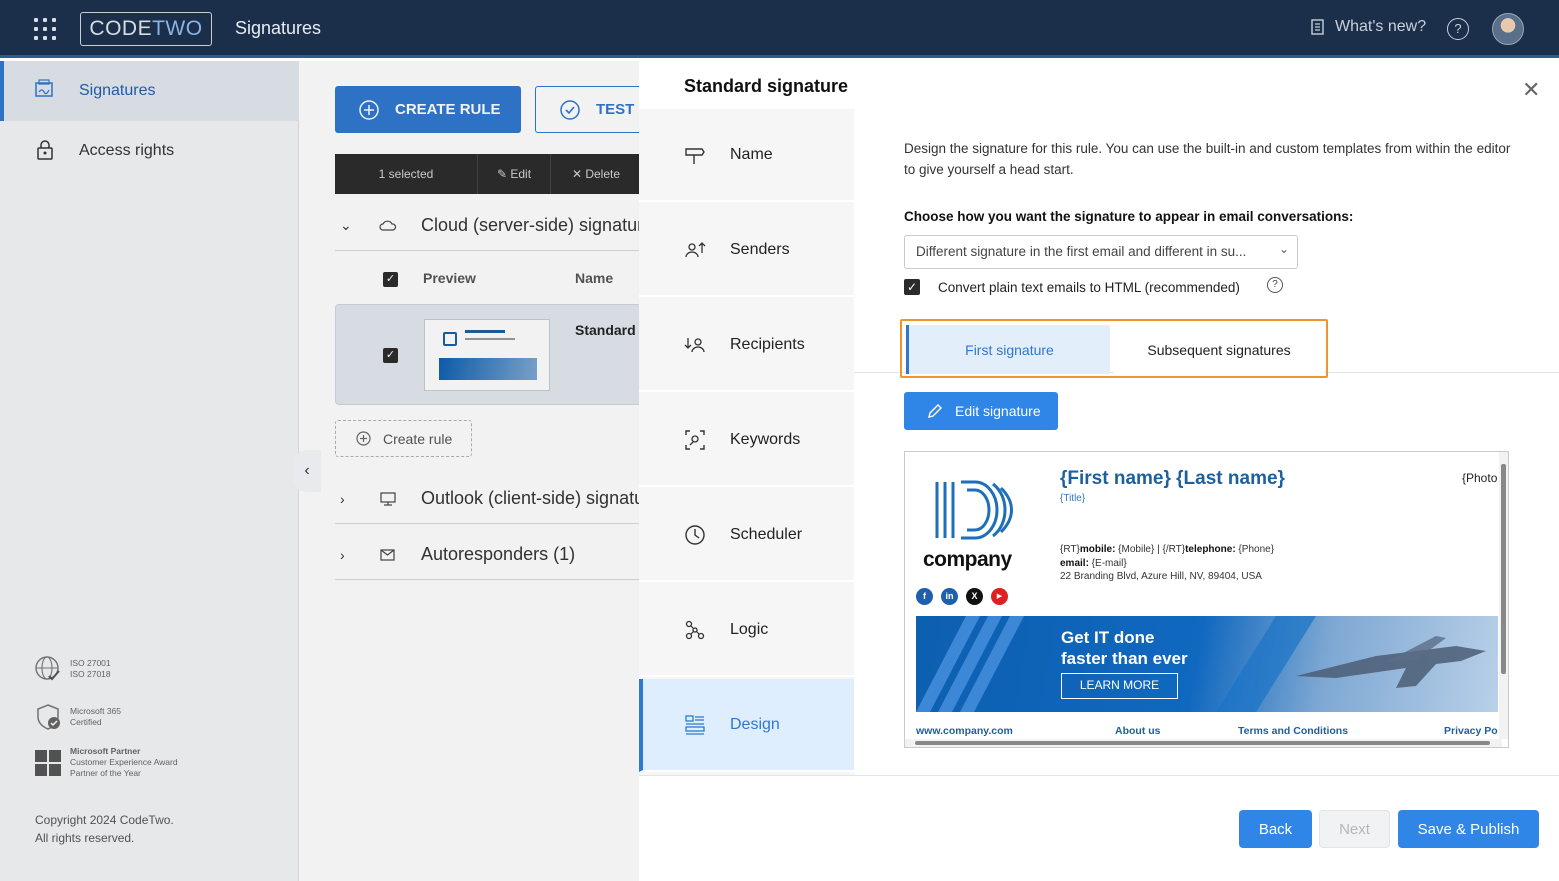 This screenshot has height=881, width=1559. I want to click on signature-banner: Get IT done faster than ever LEARN MORE, so click(1207, 664).